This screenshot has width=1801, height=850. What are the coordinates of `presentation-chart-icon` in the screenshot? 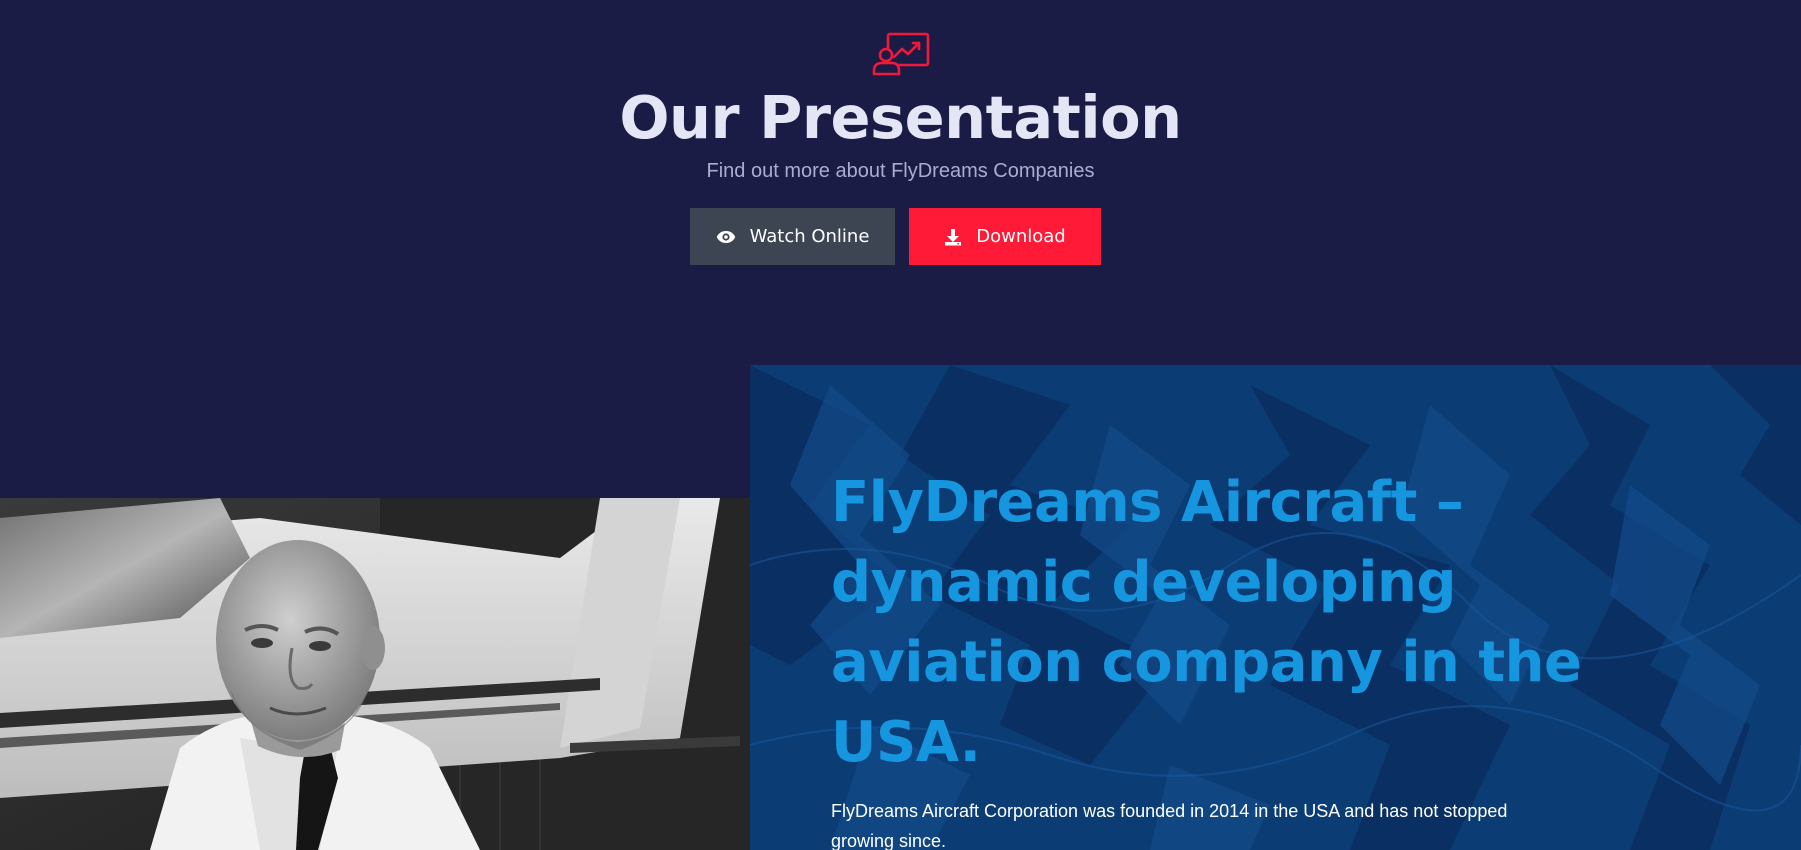 It's located at (902, 55).